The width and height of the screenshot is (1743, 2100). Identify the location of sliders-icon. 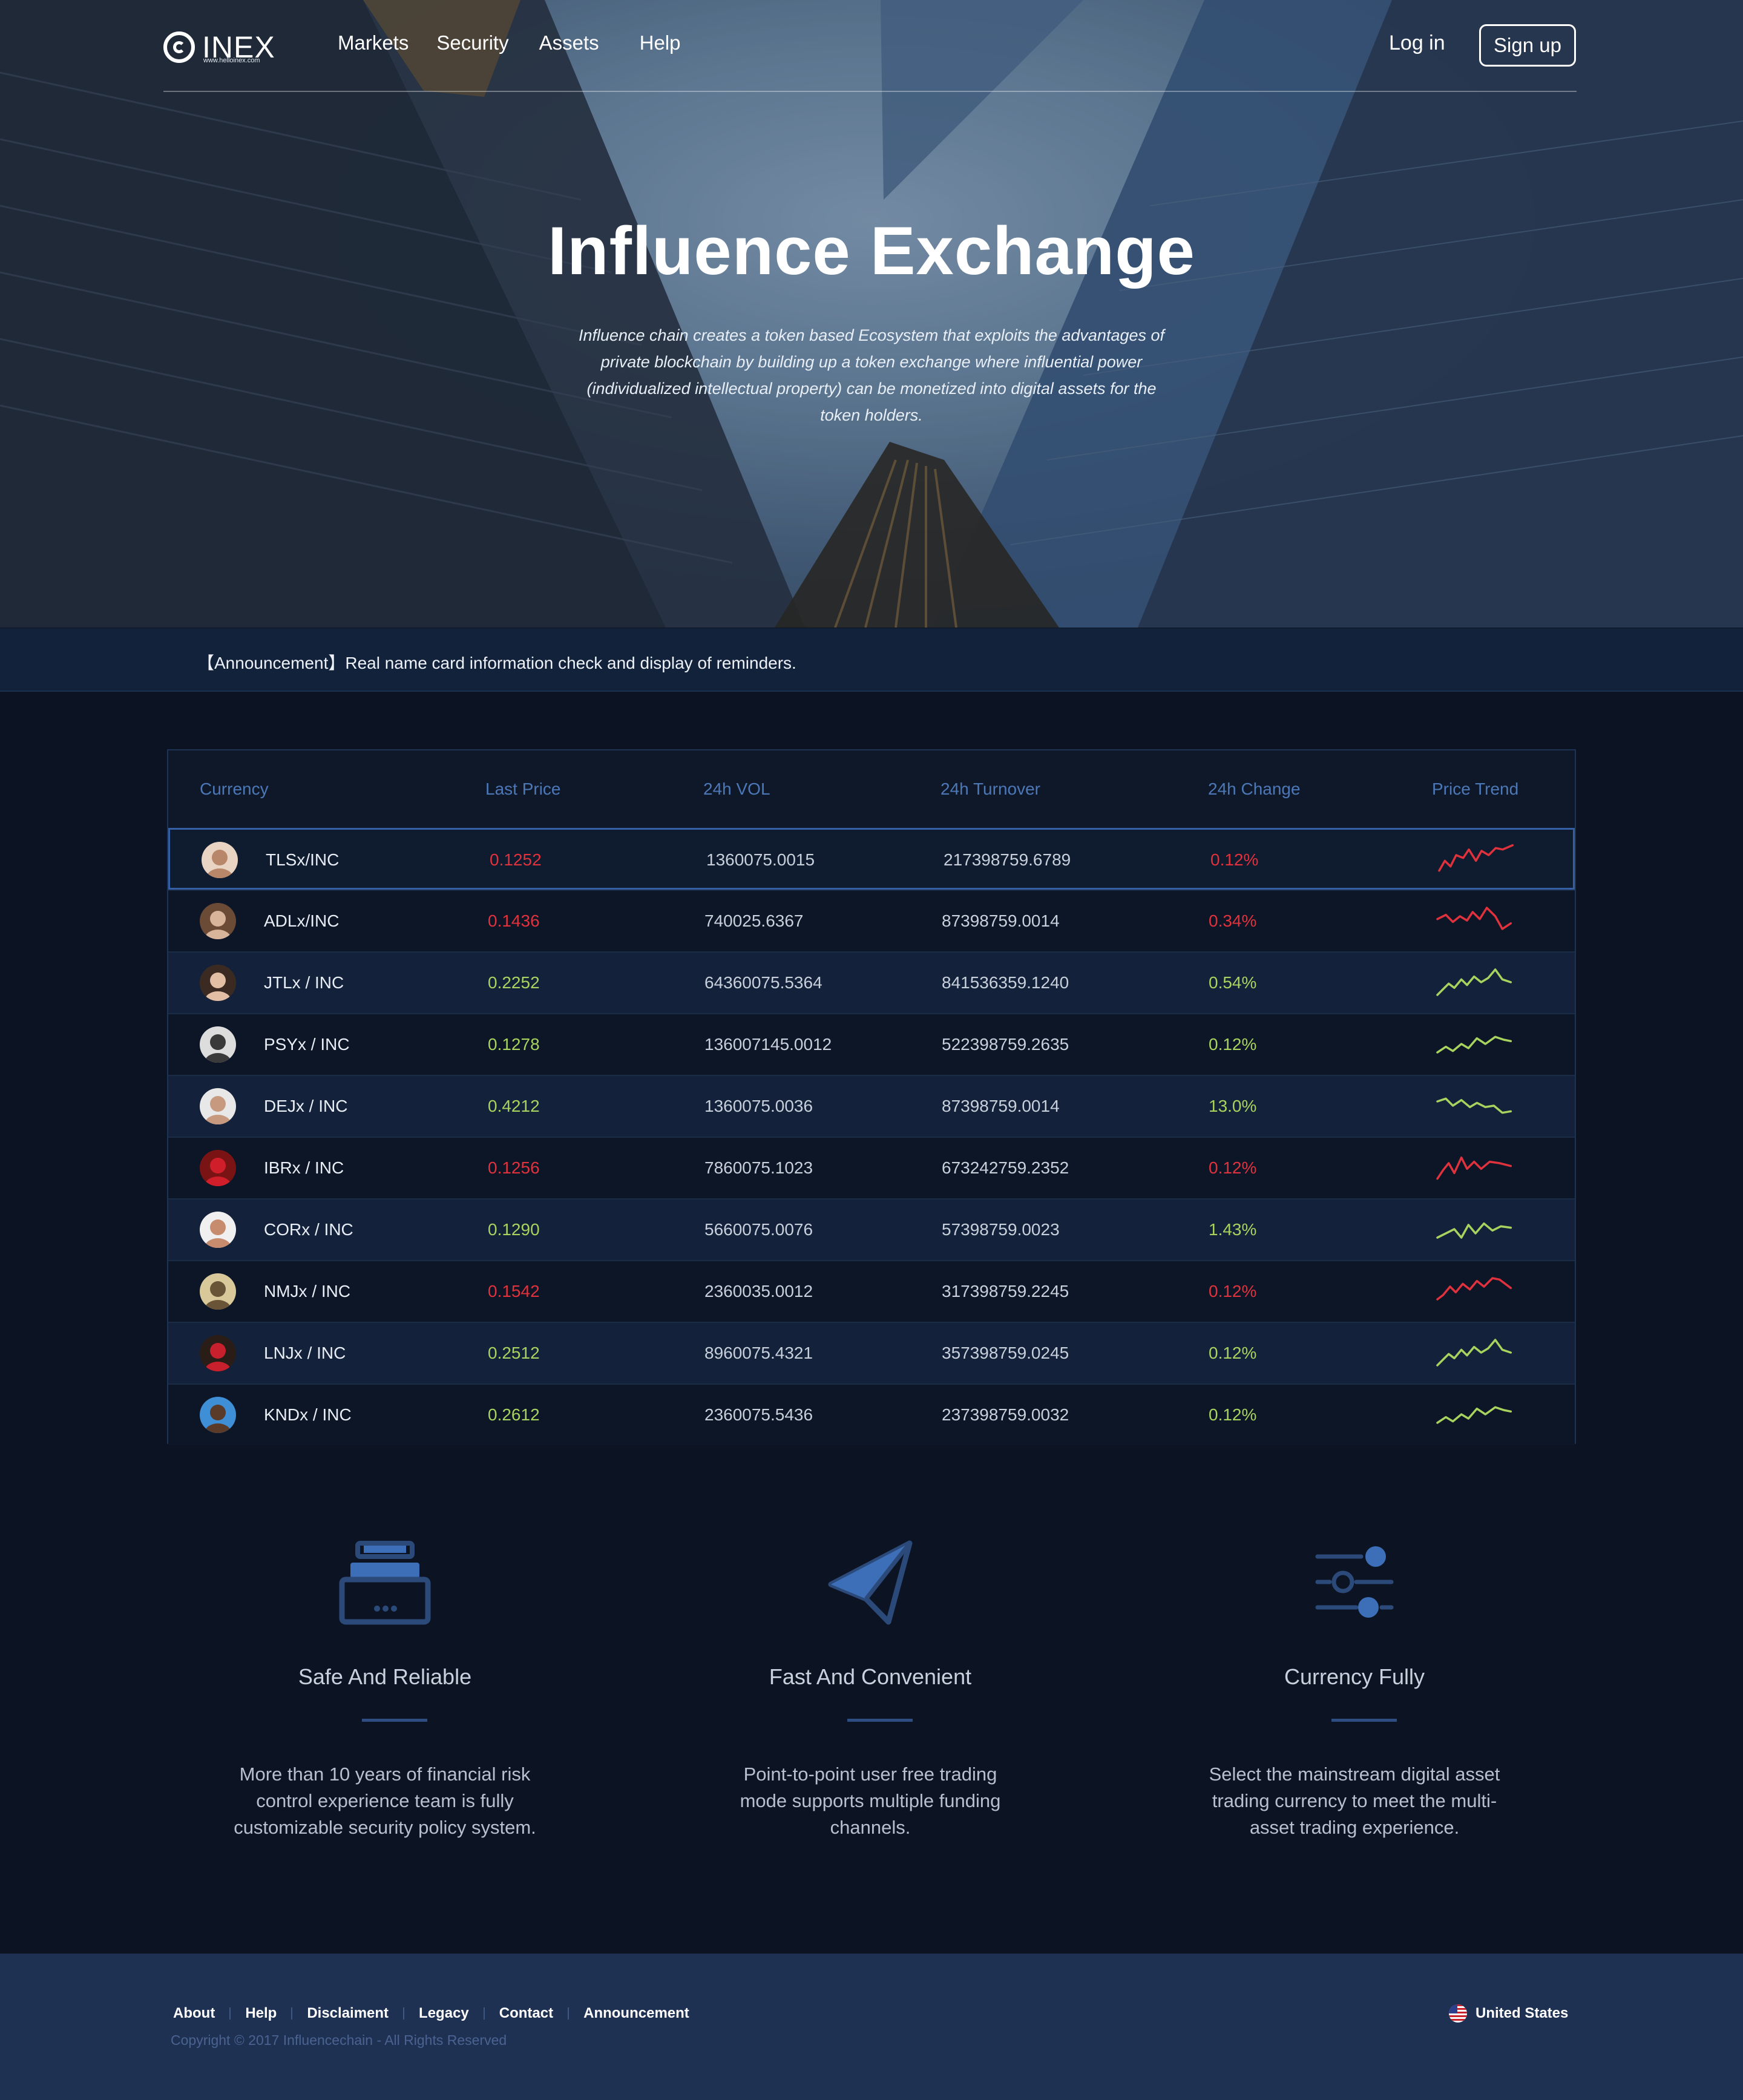
(1354, 1582).